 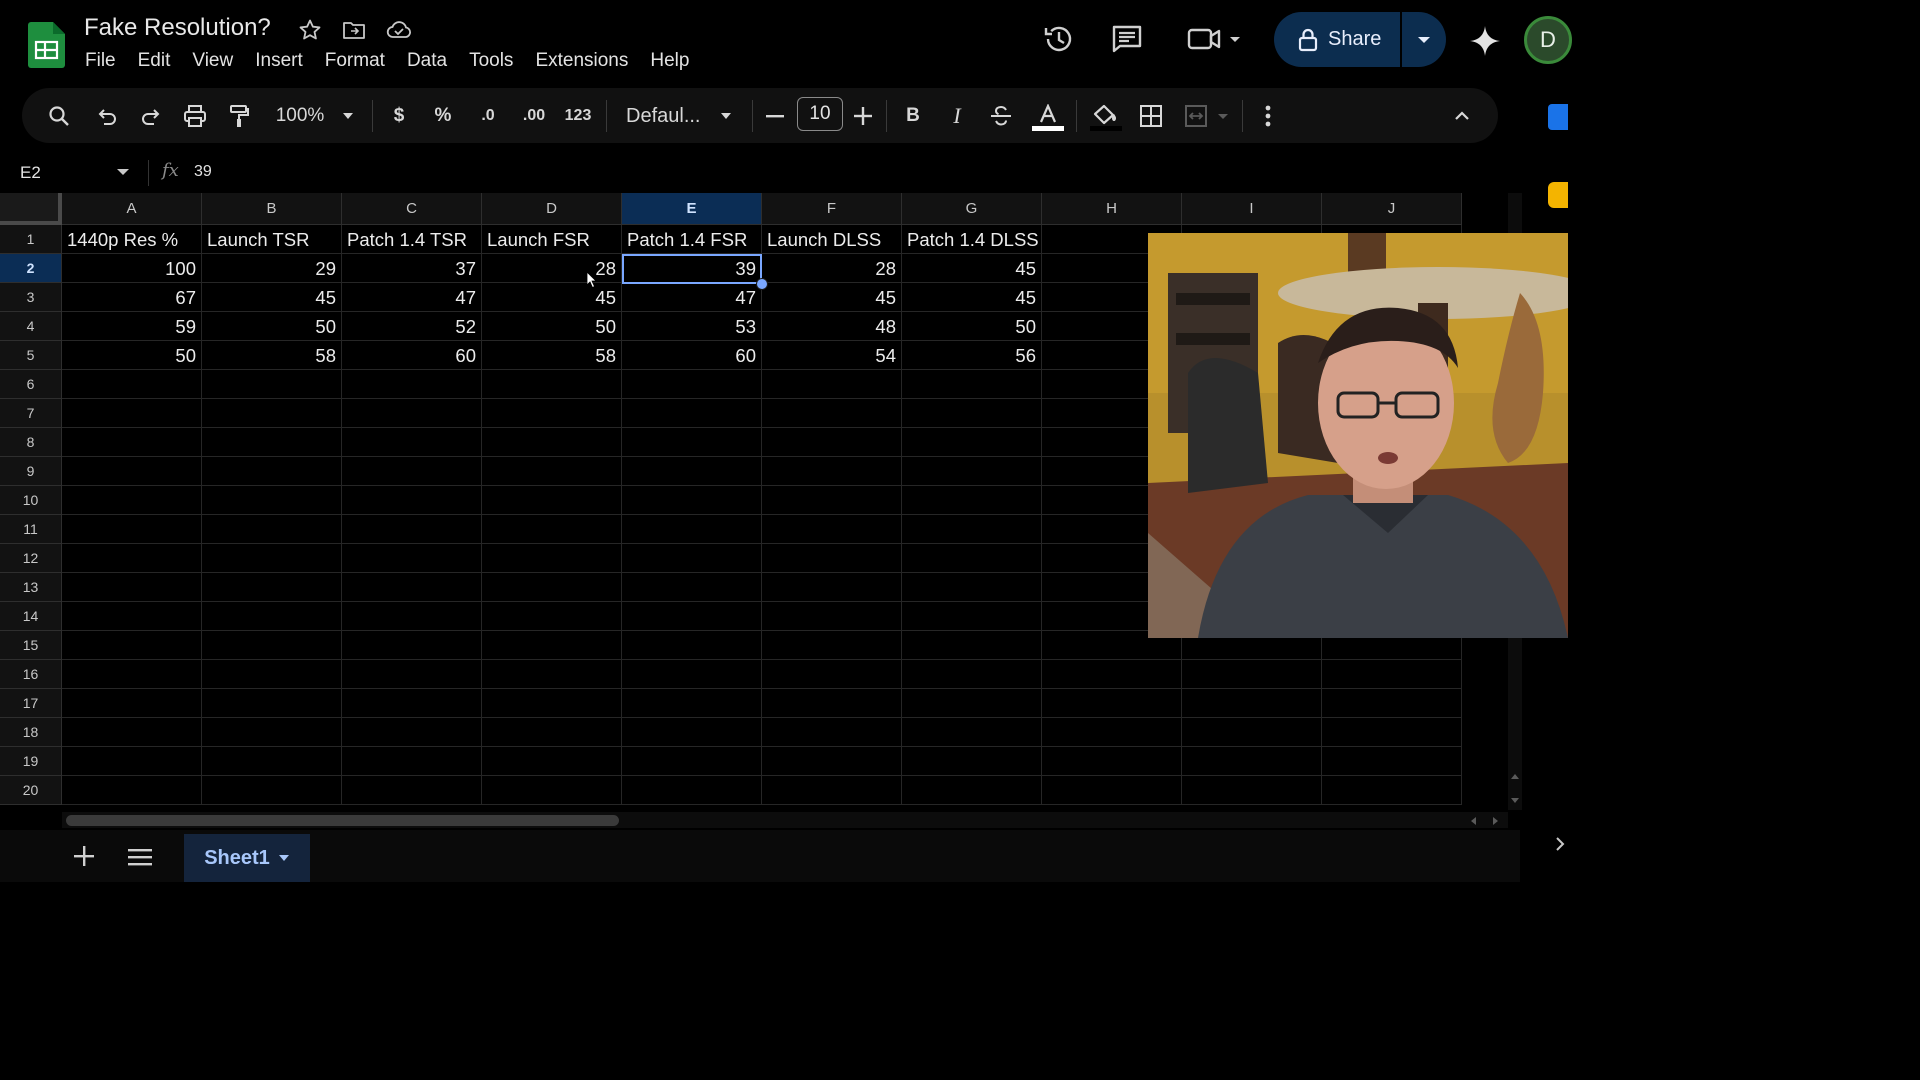 What do you see at coordinates (132, 790) in the screenshot?
I see `cell-a20` at bounding box center [132, 790].